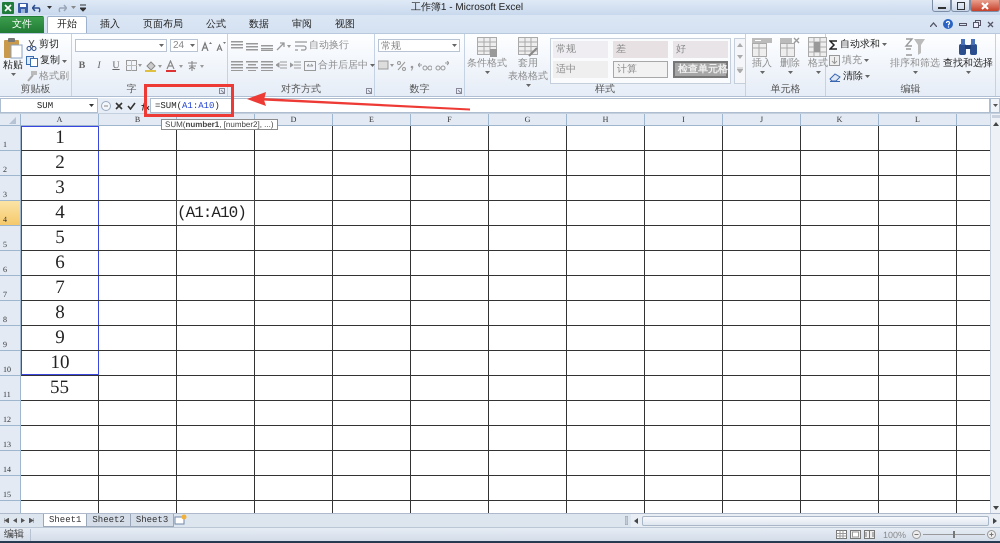 Image resolution: width=1000 pixels, height=543 pixels. I want to click on cancel-icon, so click(119, 106).